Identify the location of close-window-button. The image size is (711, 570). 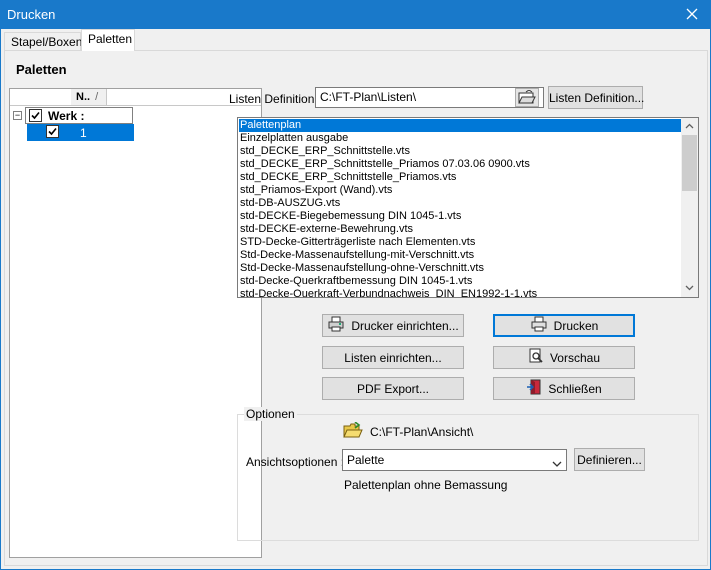
(692, 15).